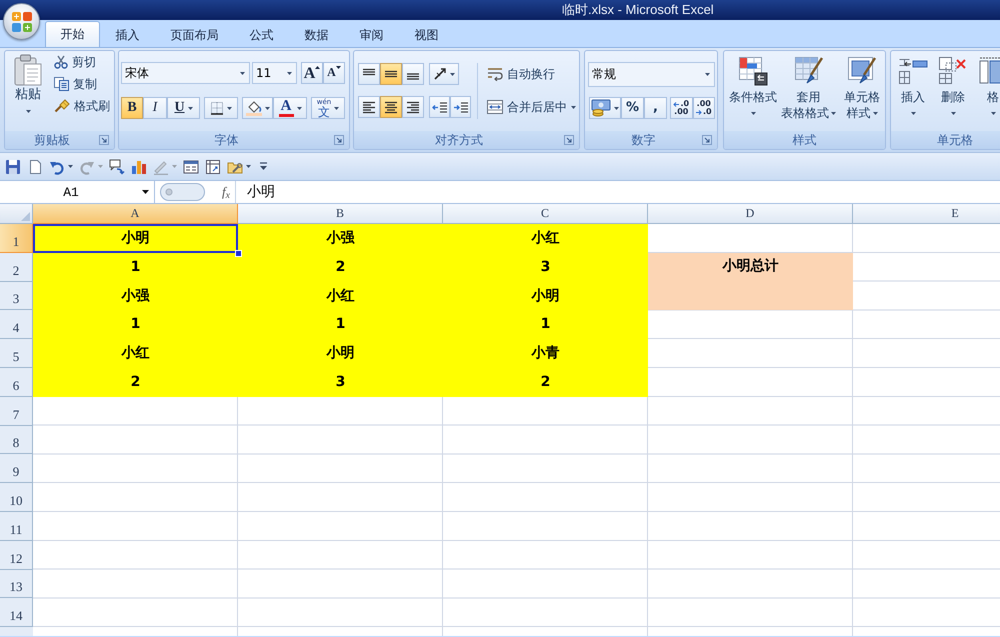 The width and height of the screenshot is (1000, 637). Describe the element at coordinates (16, 267) in the screenshot. I see `row-header: 2` at that location.